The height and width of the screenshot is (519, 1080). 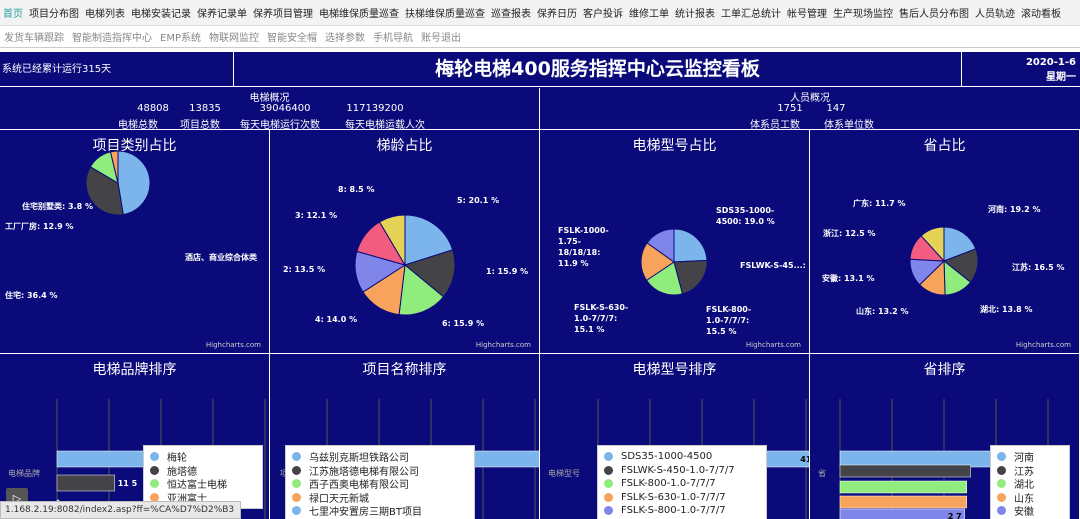 I want to click on subnav-item: 智能制造指挥中心, so click(x=112, y=36).